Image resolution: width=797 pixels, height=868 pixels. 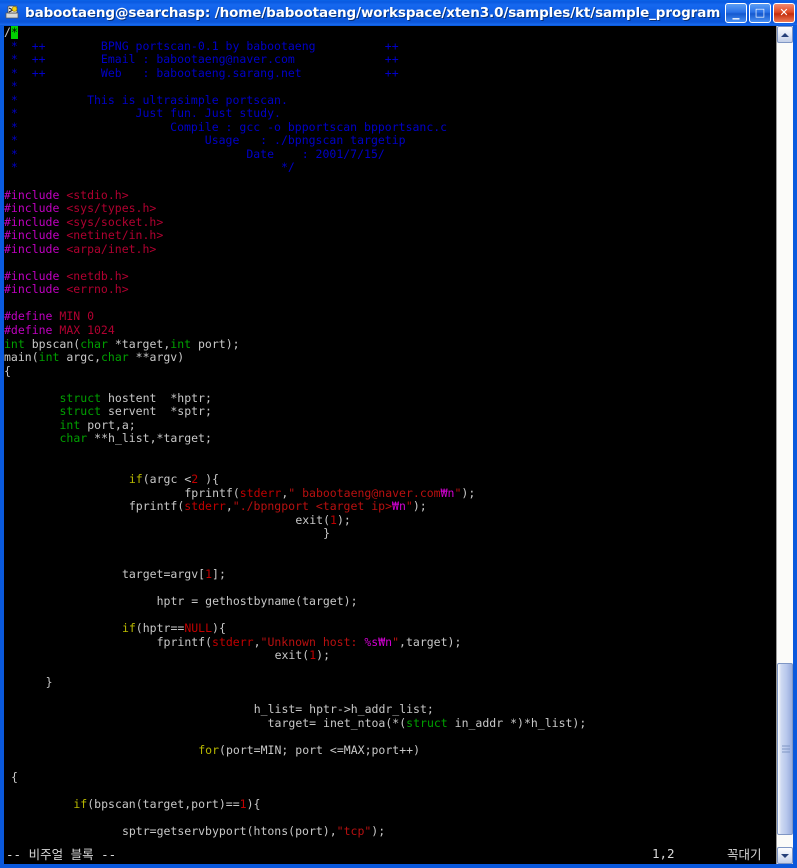 I want to click on scrollbar-track, so click(x=785, y=445).